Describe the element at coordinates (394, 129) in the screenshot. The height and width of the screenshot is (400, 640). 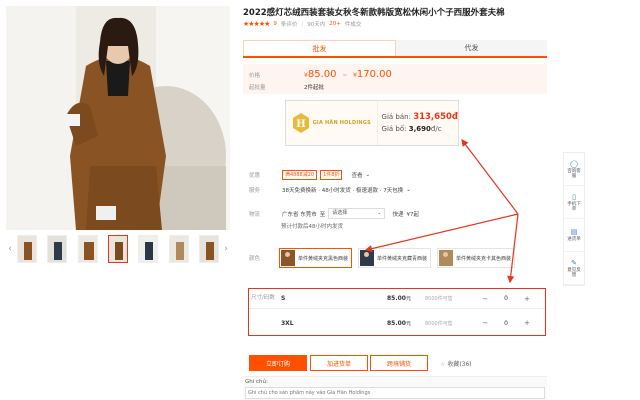
I see `wholesale-price-label: Giá bố:` at that location.